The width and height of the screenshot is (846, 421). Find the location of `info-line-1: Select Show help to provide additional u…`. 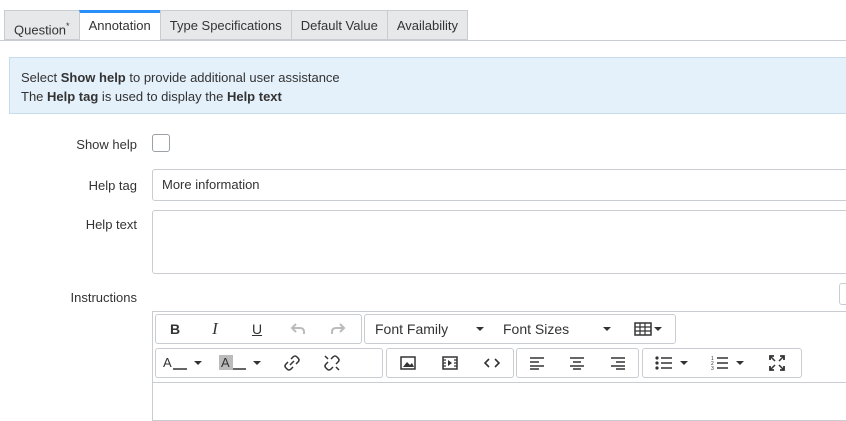

info-line-1: Select Show help to provide additional u… is located at coordinates (428, 77).